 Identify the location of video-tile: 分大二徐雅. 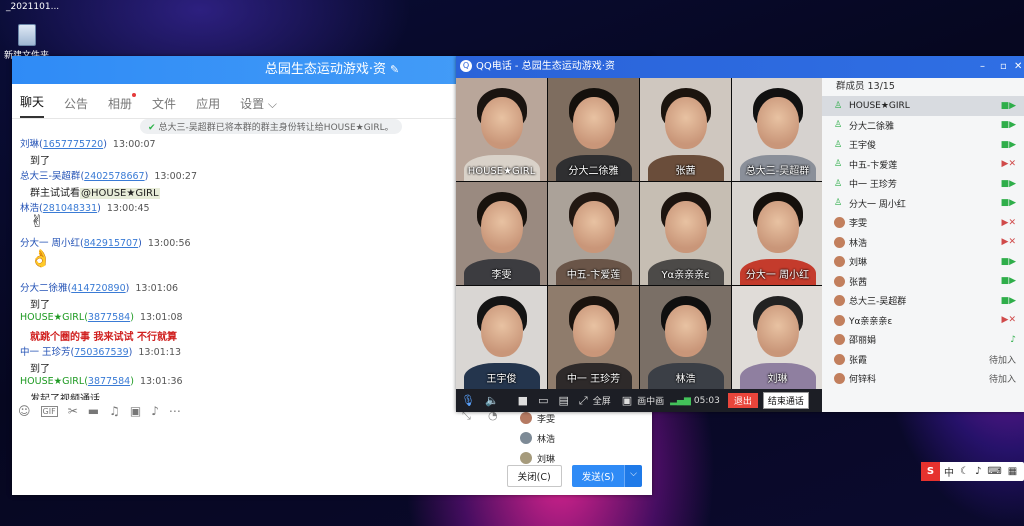
(593, 129).